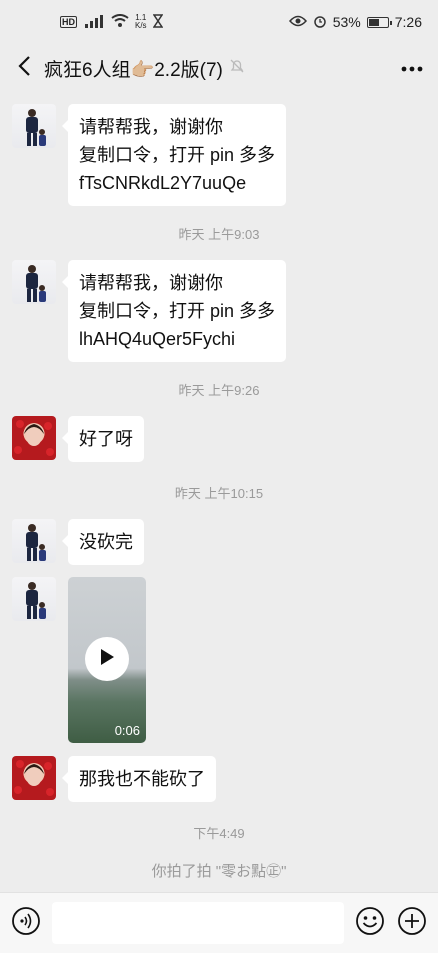 This screenshot has width=438, height=953. Describe the element at coordinates (68, 22) in the screenshot. I see `hd-icon: HD` at that location.